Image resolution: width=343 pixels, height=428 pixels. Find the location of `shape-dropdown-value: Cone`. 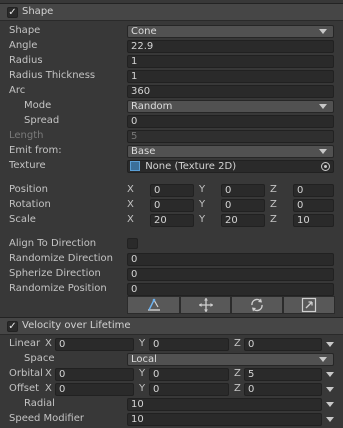

shape-dropdown-value: Cone is located at coordinates (144, 31).